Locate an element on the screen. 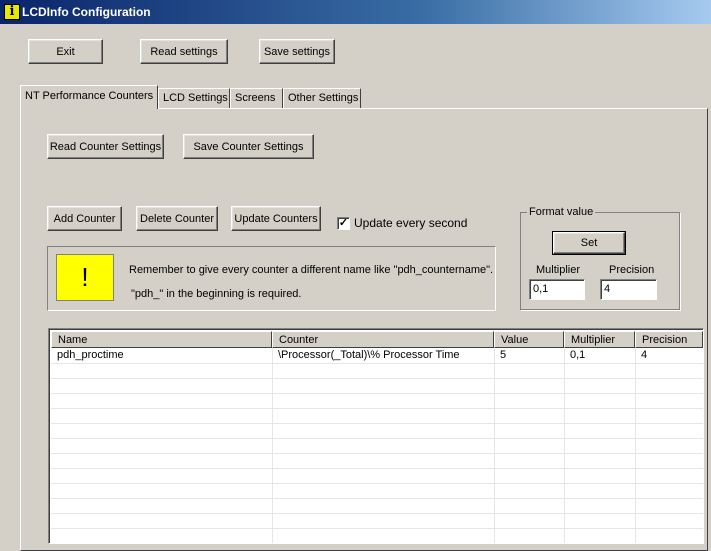  cell-value: 5 is located at coordinates (503, 355).